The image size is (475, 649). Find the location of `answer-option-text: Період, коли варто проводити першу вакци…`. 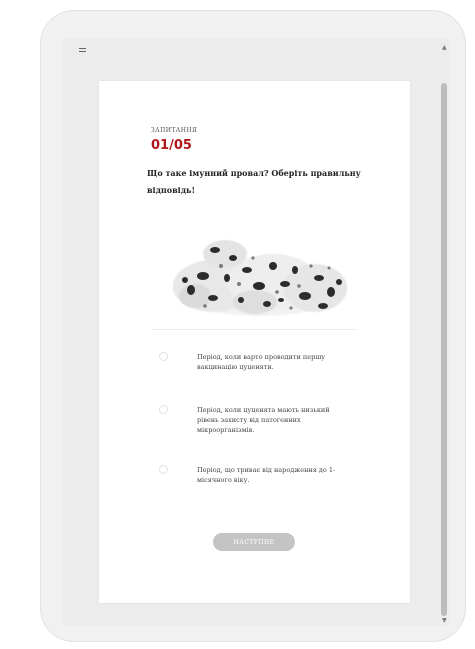

answer-option-text: Період, коли варто проводити першу вакци… is located at coordinates (261, 362).